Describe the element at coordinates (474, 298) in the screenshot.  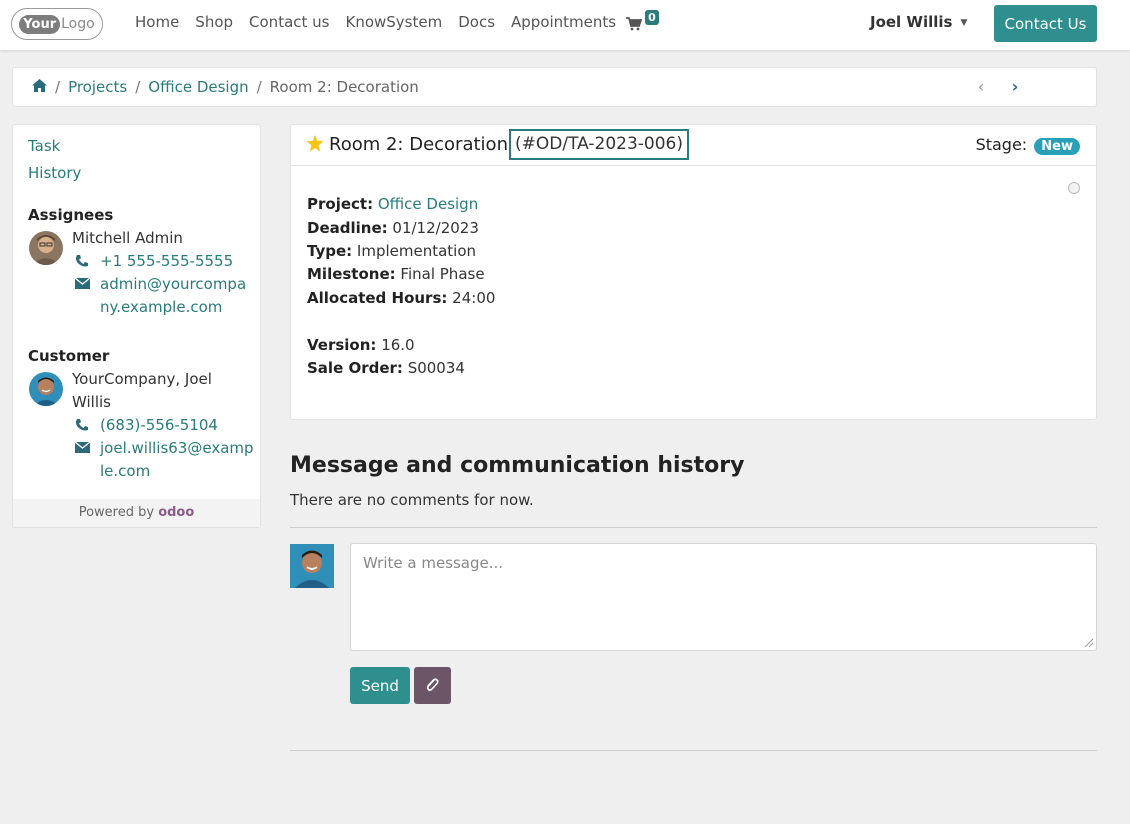
I see `field-allocated-hours-value: 24:00` at that location.